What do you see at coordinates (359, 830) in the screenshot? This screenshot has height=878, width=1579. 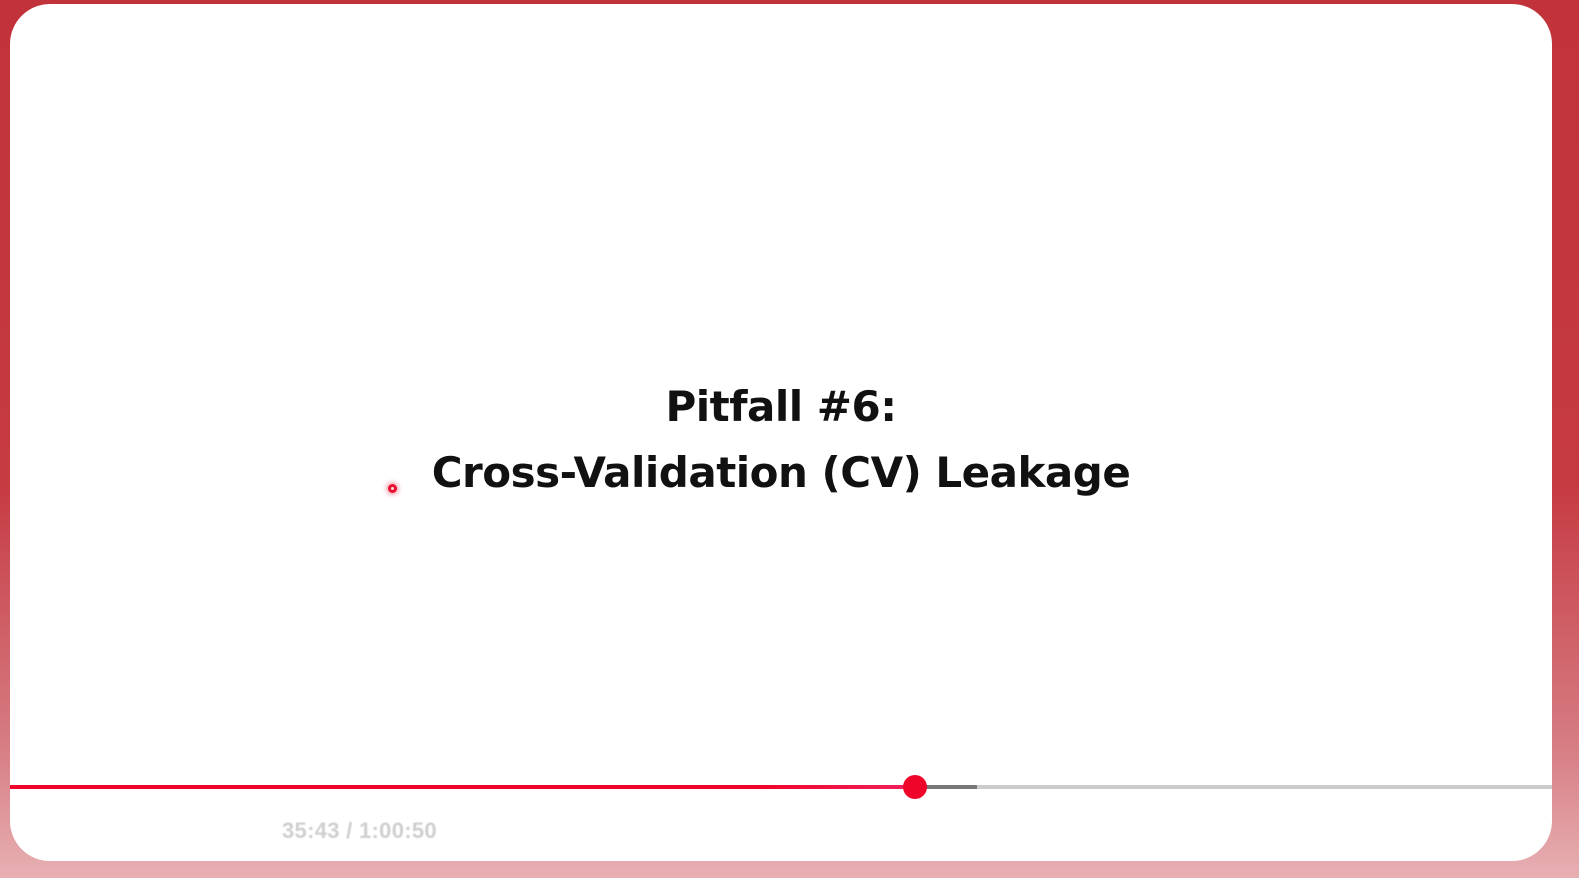 I see `time-display: 35:43 / 1:00:50` at bounding box center [359, 830].